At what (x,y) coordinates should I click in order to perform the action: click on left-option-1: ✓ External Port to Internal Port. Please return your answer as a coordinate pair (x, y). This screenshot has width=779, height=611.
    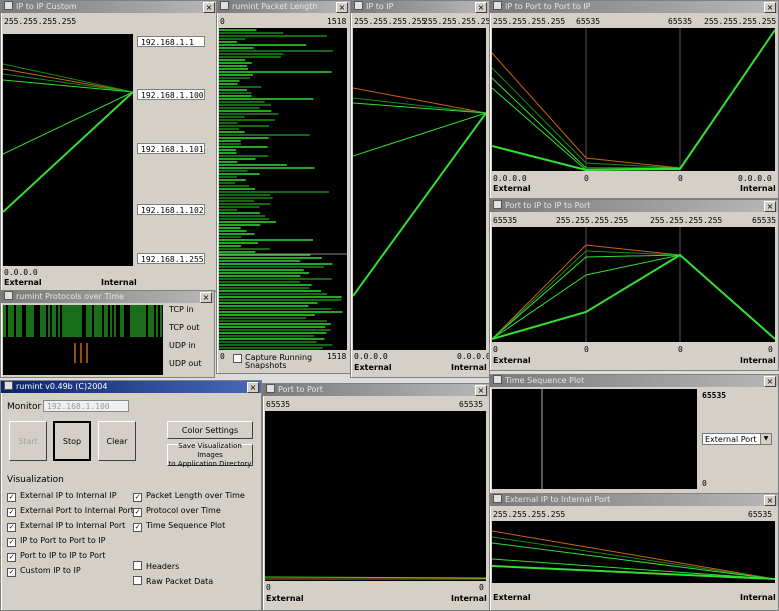
    Looking at the image, I should click on (70, 511).